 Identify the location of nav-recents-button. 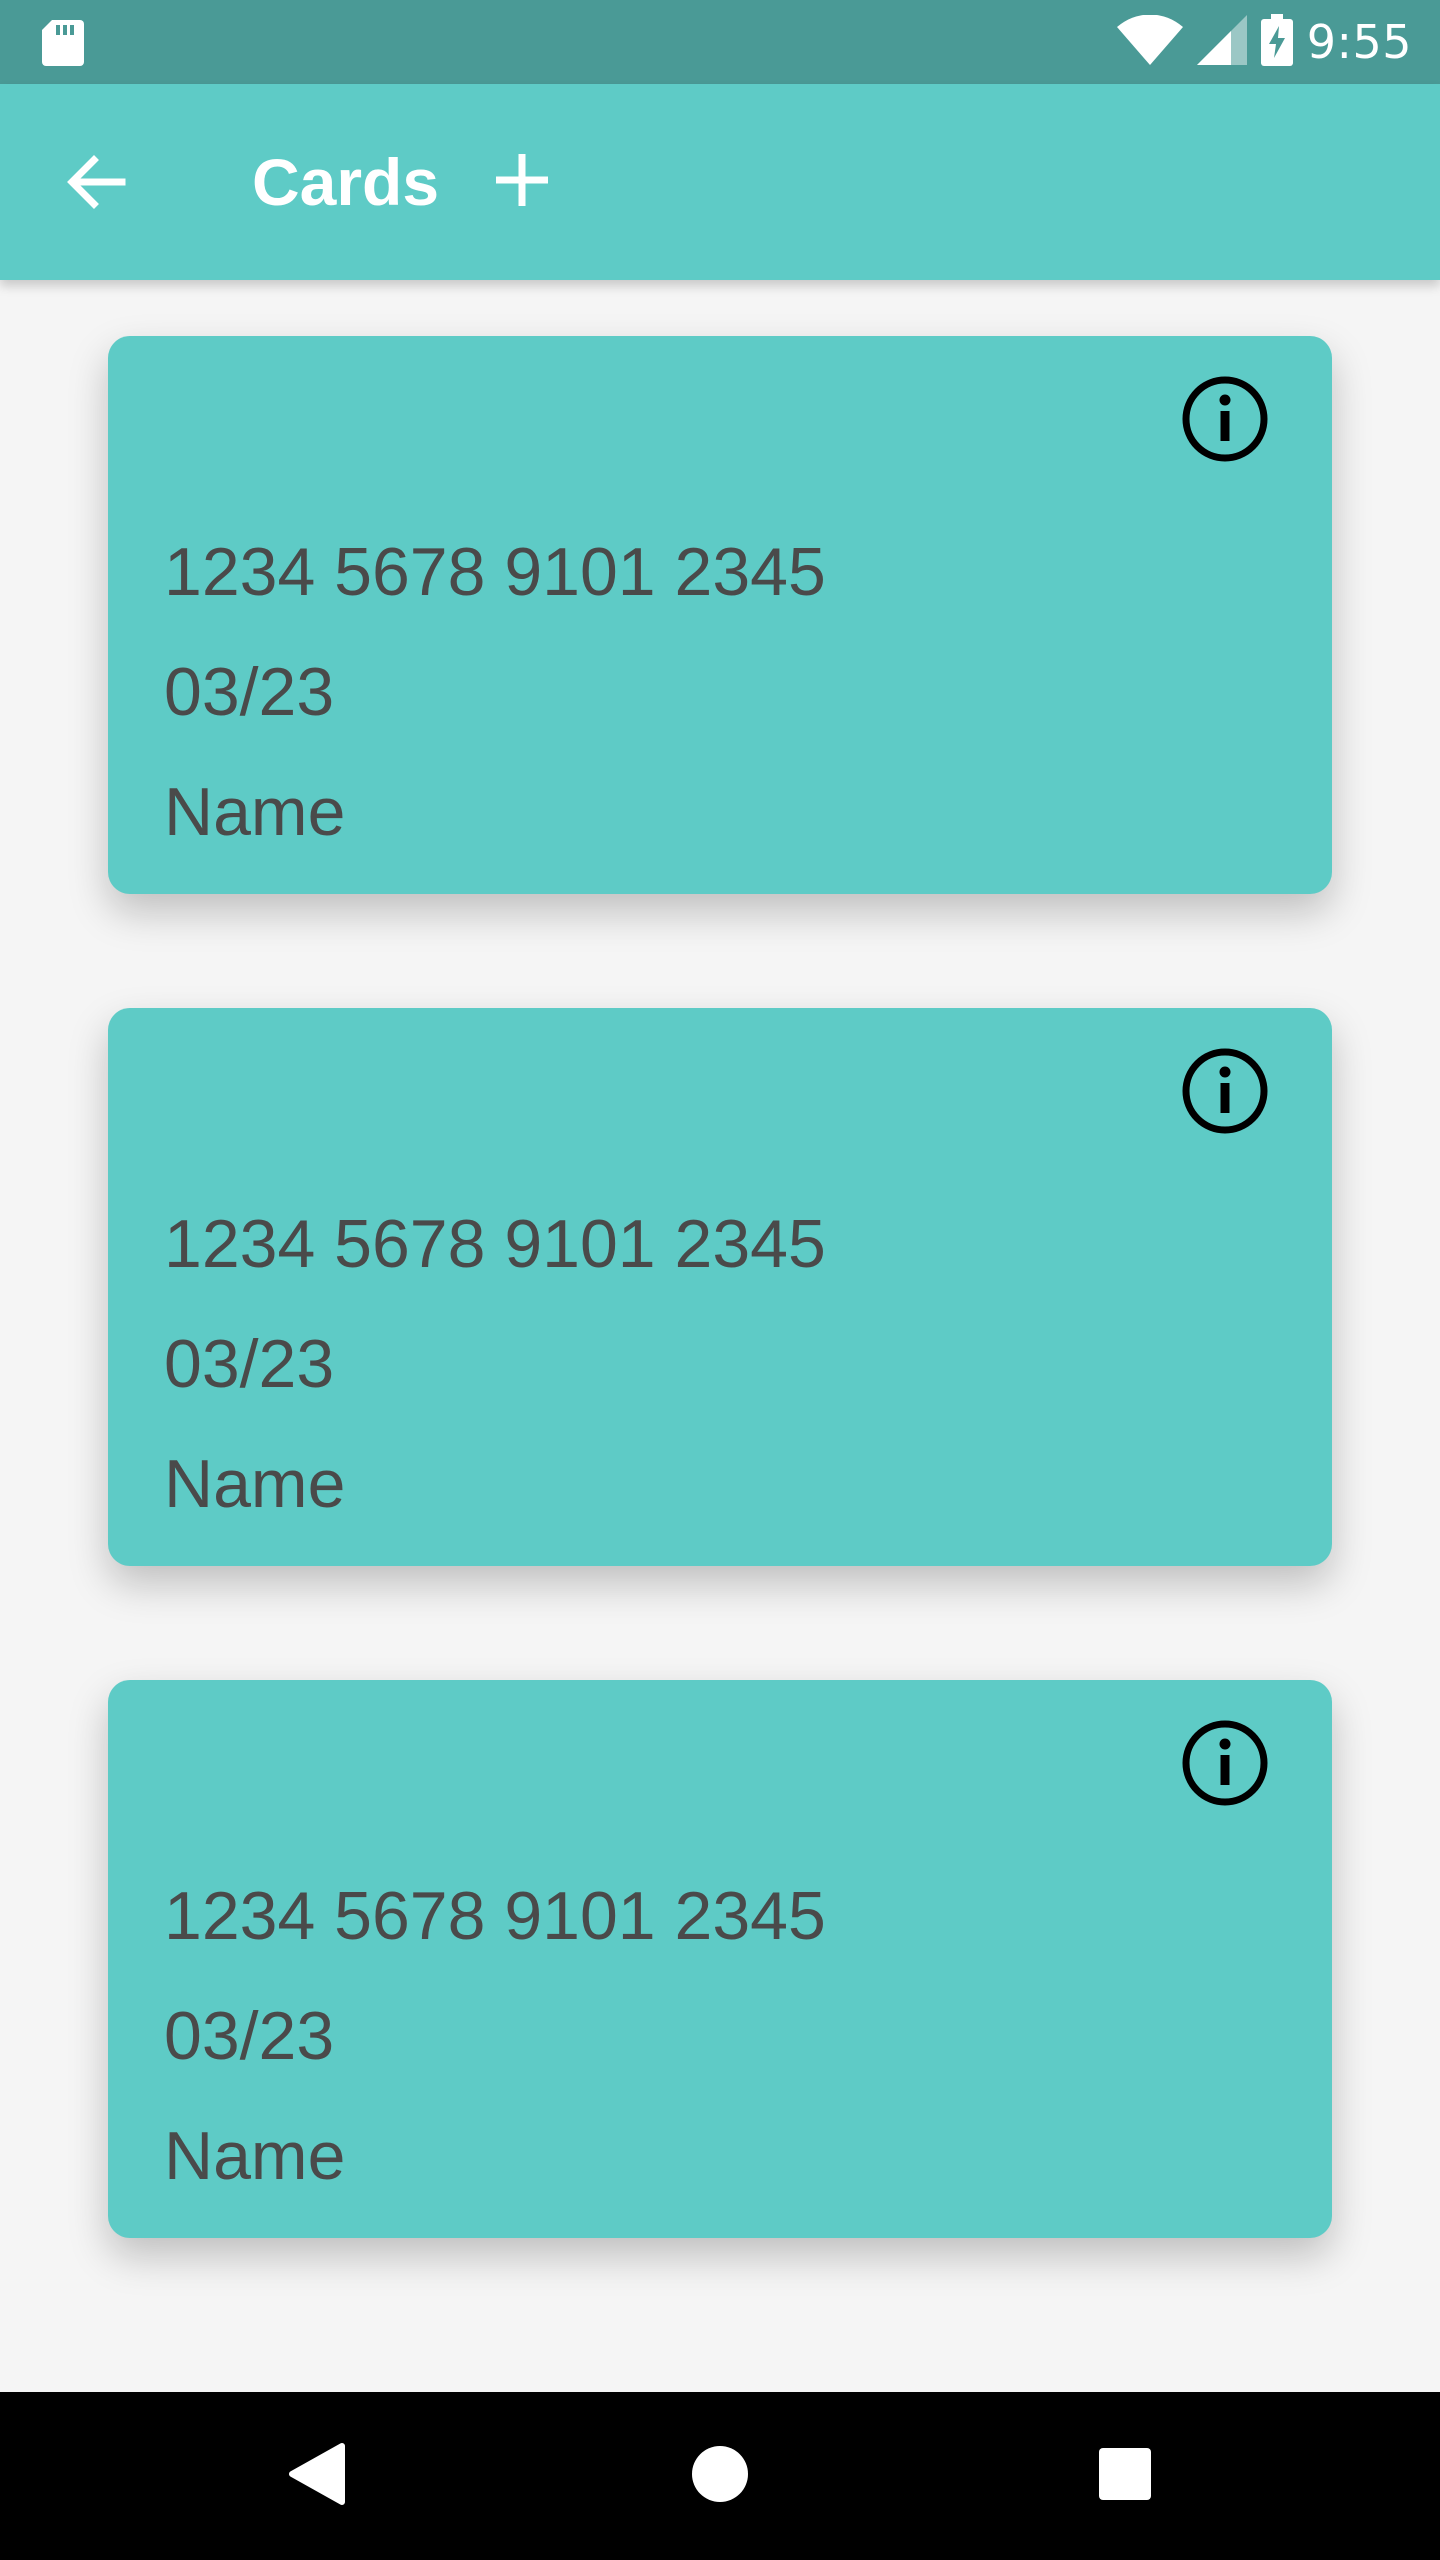
(1125, 2476).